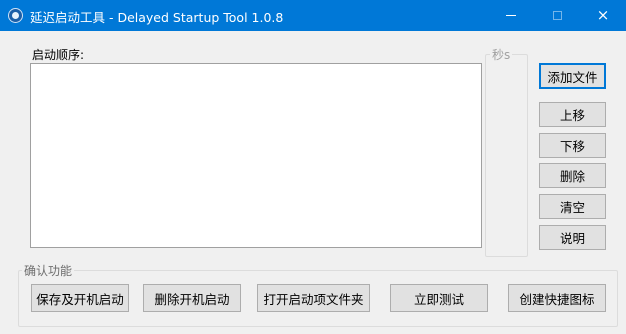  What do you see at coordinates (48, 270) in the screenshot?
I see `confirm-group-caption: 确认功能` at bounding box center [48, 270].